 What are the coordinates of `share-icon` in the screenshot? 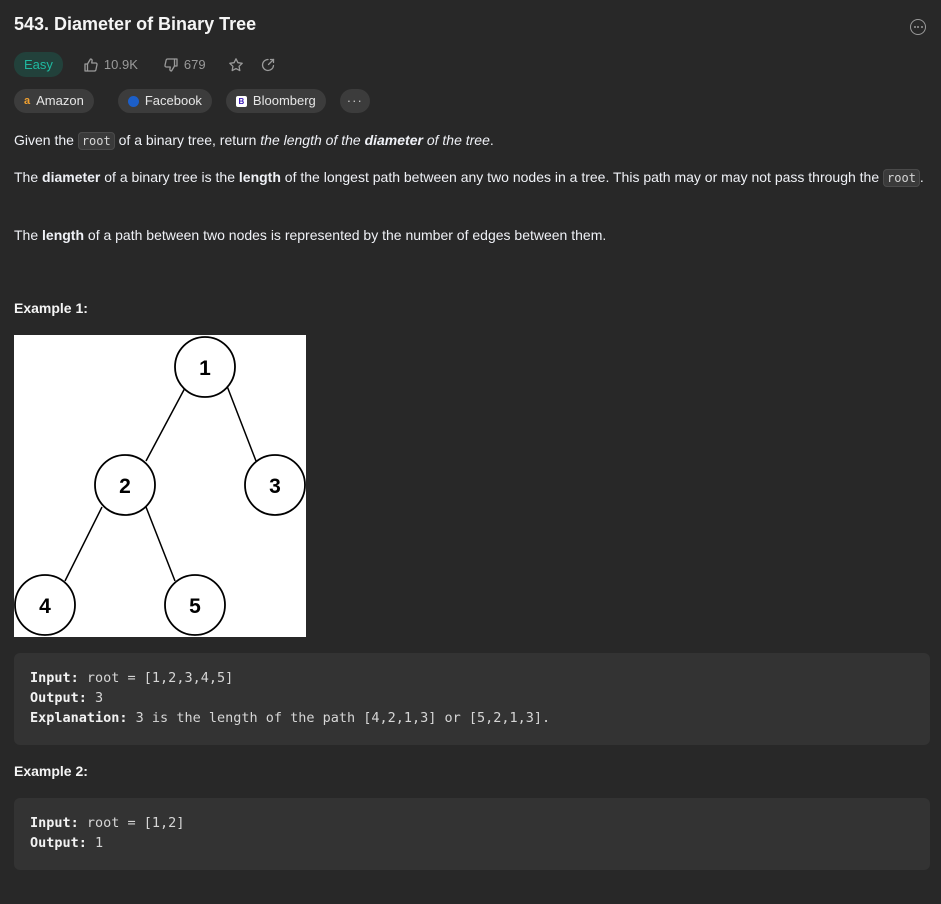 It's located at (267, 64).